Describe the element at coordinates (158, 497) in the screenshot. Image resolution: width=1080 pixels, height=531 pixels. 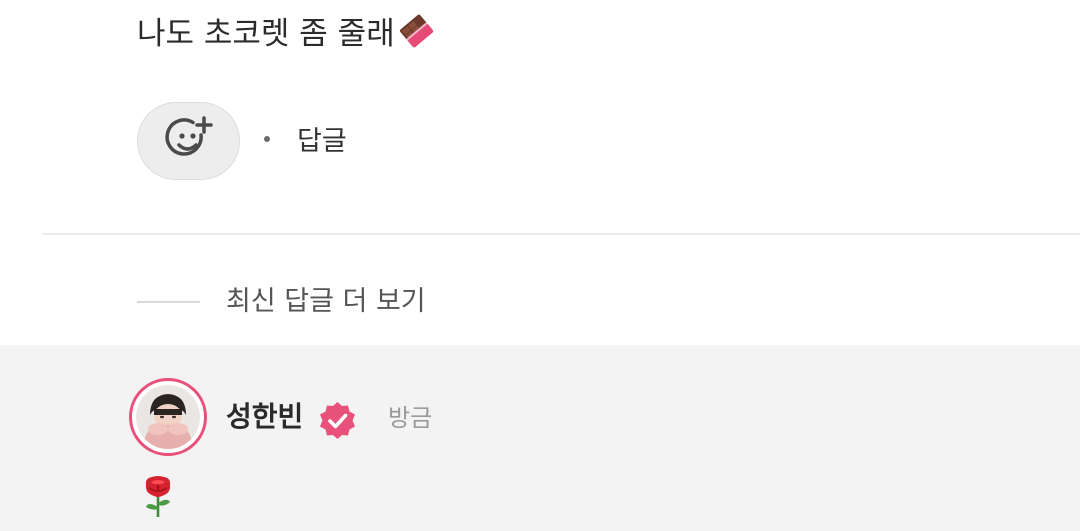
I see `rose-icon` at that location.